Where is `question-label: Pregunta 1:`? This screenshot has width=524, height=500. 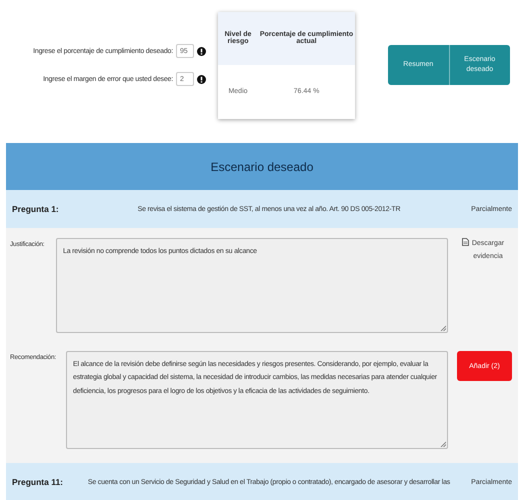 question-label: Pregunta 1: is located at coordinates (36, 209).